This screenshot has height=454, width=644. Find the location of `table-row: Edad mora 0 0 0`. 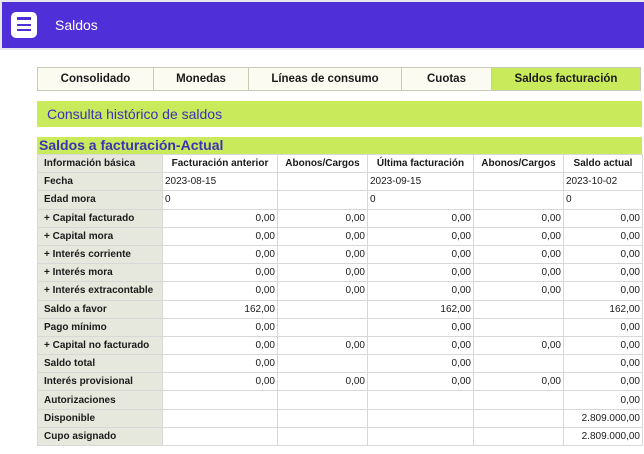

table-row: Edad mora 0 0 0 is located at coordinates (340, 200).